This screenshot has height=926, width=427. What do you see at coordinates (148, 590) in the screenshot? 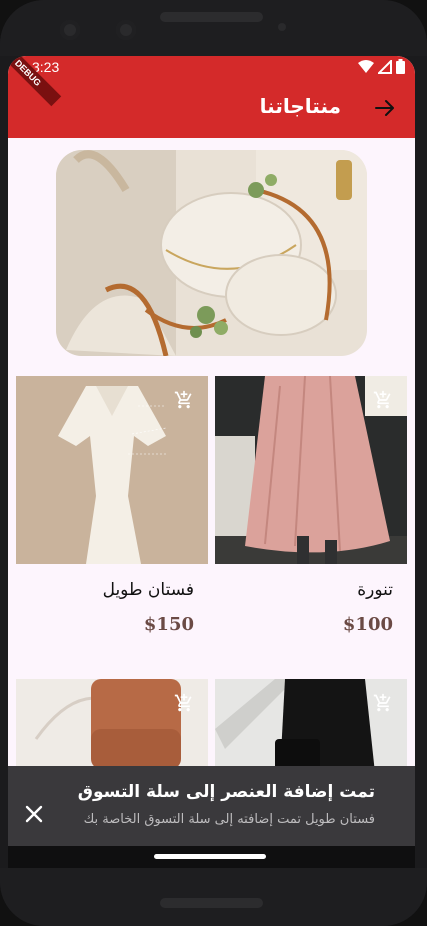
I see `product-name: فستان طويل` at bounding box center [148, 590].